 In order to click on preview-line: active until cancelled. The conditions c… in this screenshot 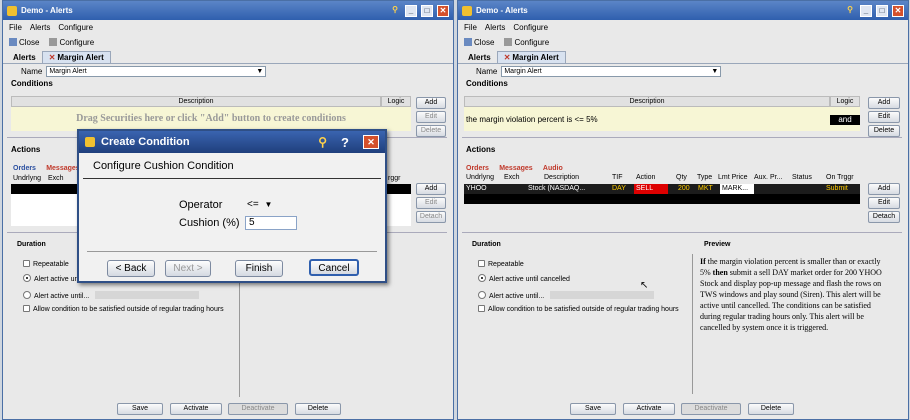, I will do `click(785, 305)`.